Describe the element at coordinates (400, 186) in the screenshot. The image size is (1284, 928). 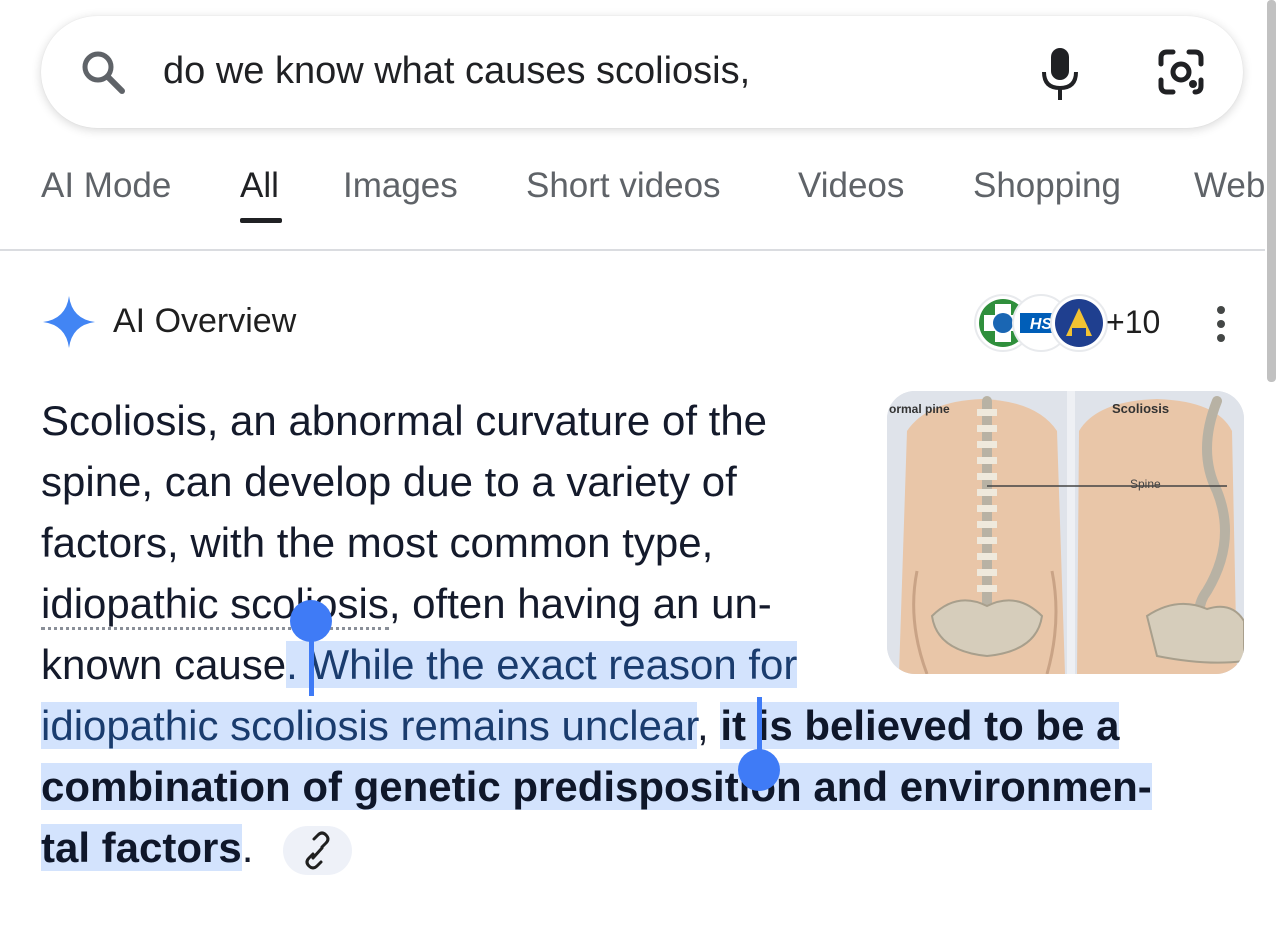
I see `tab-images: Images` at that location.